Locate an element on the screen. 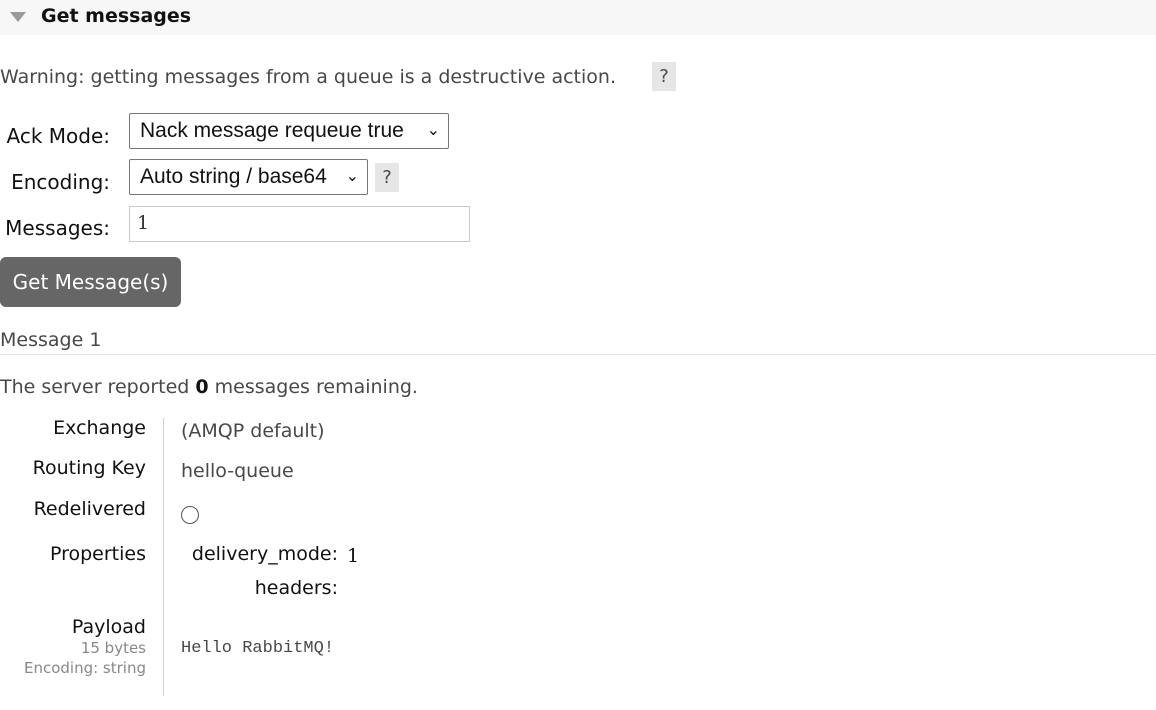  messages-label: Messages: is located at coordinates (57, 228).